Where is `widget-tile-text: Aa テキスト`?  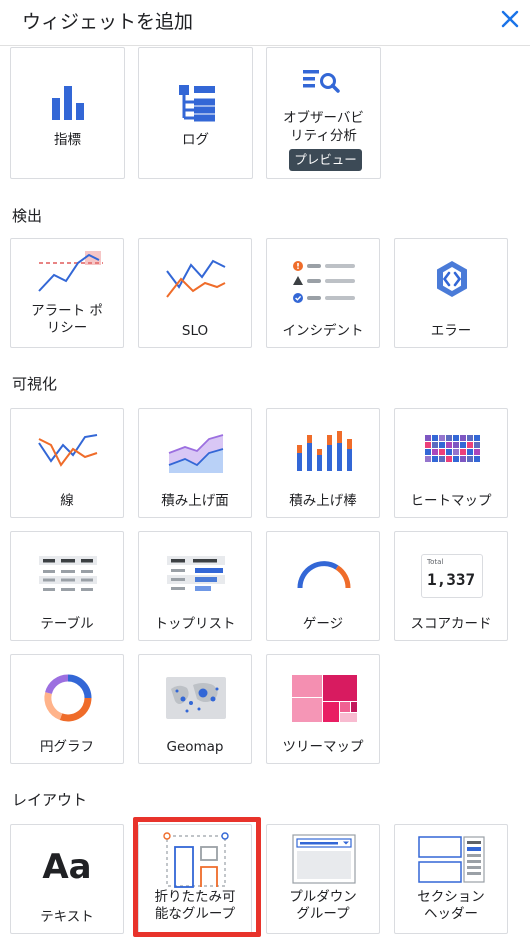
widget-tile-text: Aa テキスト is located at coordinates (67, 879).